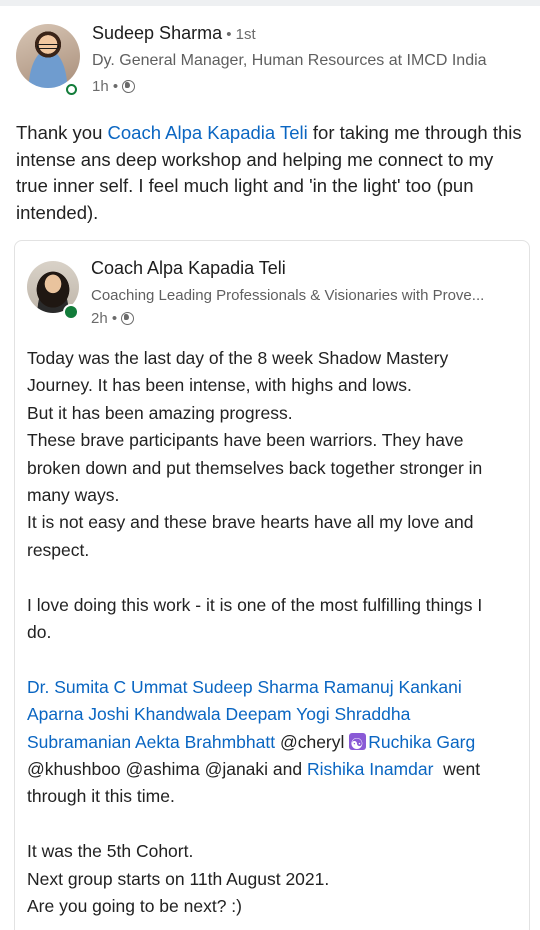 The image size is (540, 930). I want to click on tag-text: @khushboo @ashima @janaki and, so click(167, 769).